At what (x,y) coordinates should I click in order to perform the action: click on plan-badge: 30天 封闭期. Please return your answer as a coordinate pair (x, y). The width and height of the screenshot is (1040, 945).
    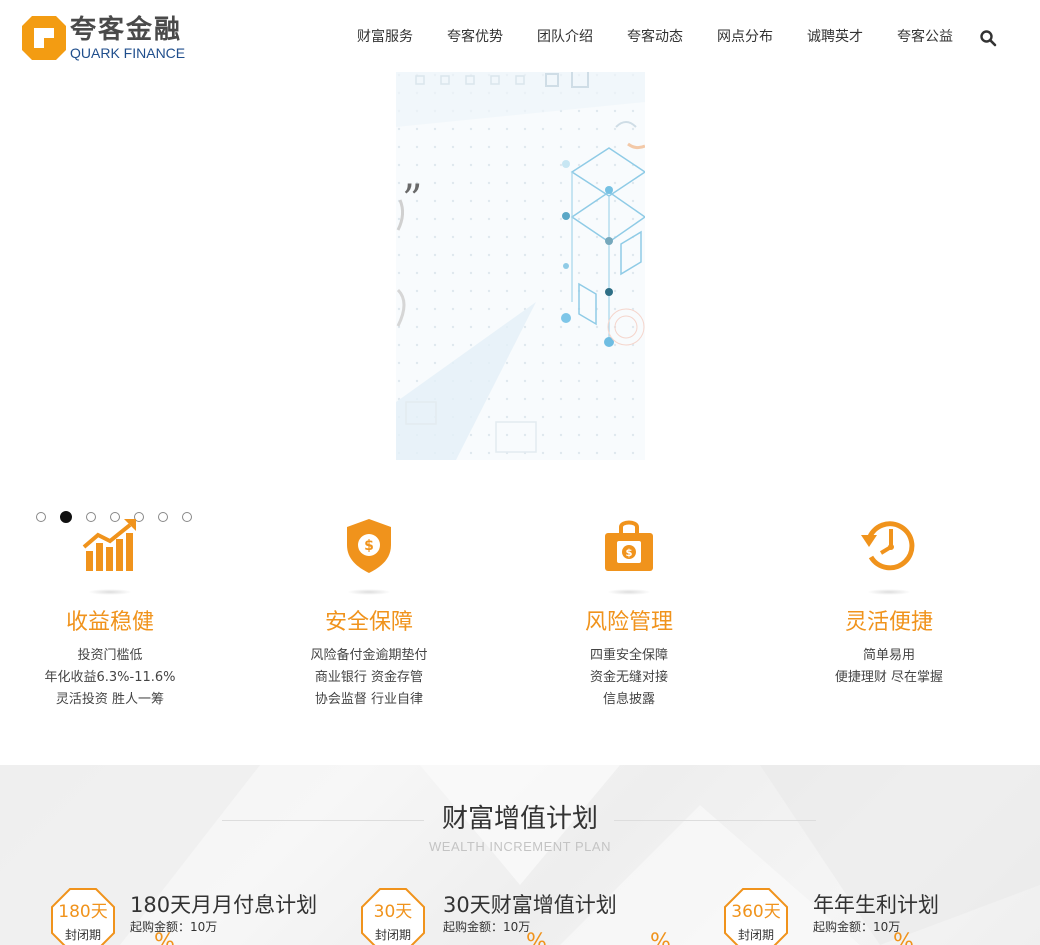
    Looking at the image, I should click on (393, 916).